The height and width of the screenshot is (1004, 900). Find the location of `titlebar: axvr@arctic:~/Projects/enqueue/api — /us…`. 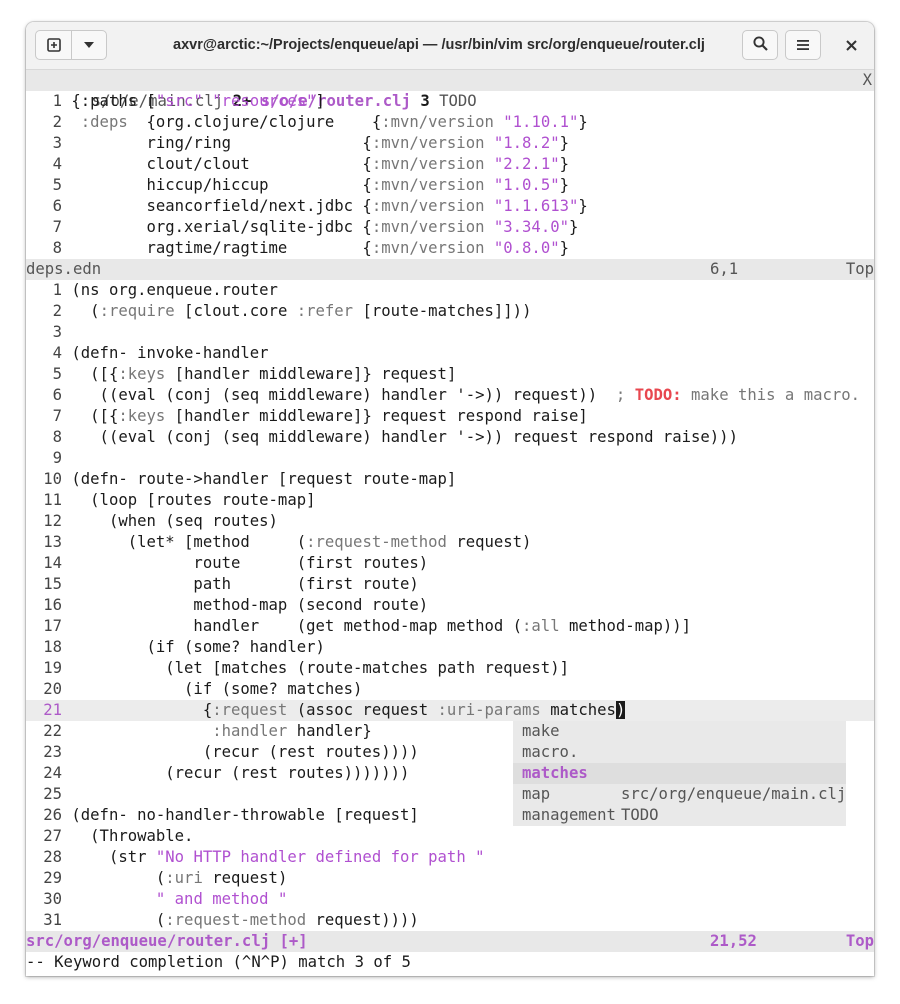

titlebar: axvr@arctic:~/Projects/enqueue/api — /us… is located at coordinates (450, 46).